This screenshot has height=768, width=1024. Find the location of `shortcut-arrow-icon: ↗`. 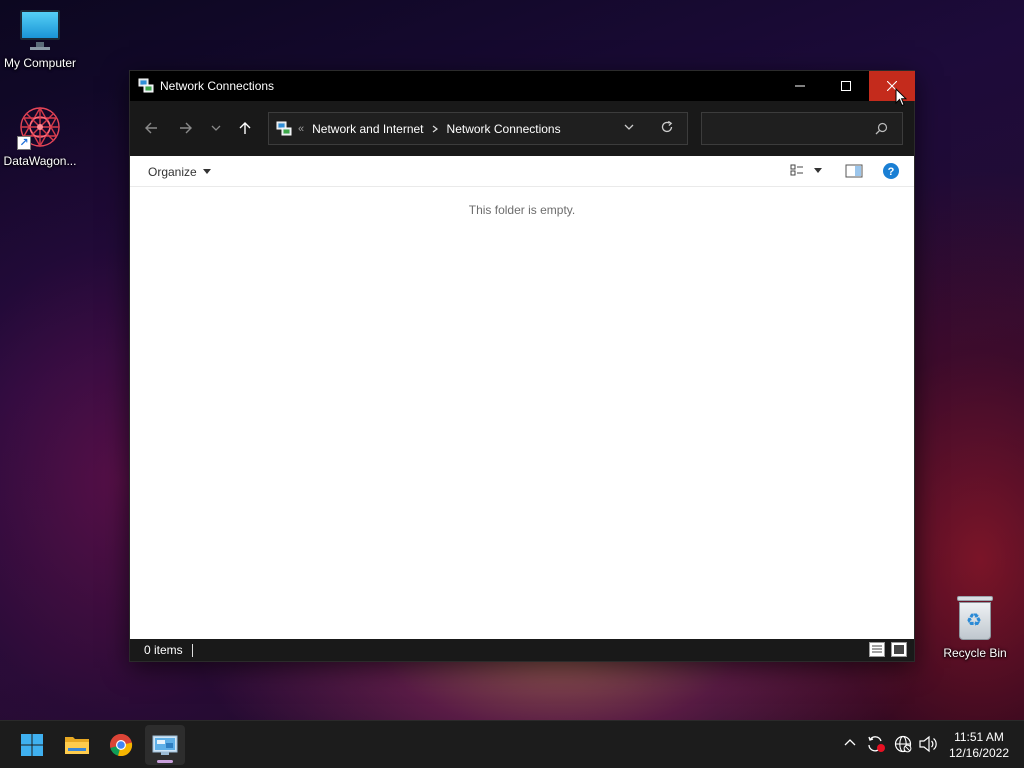

shortcut-arrow-icon: ↗ is located at coordinates (24, 143).